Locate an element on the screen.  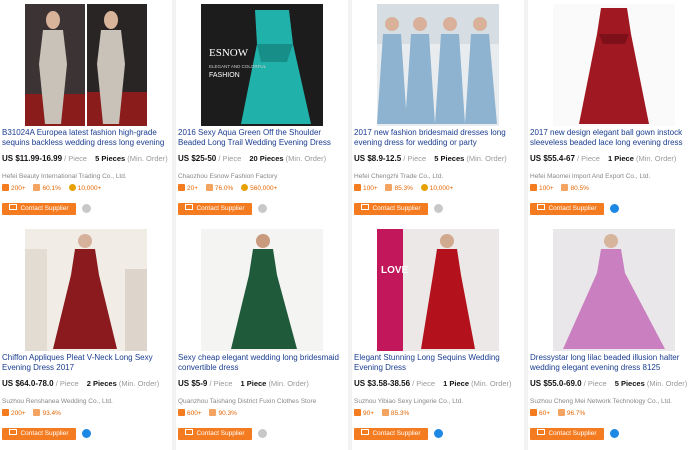
transactions-stat: 100+ is located at coordinates (366, 188).